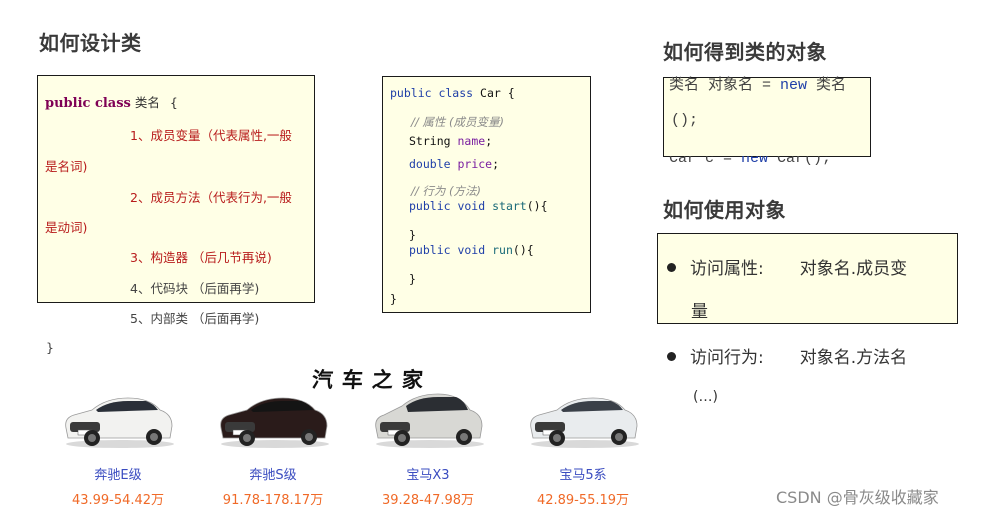 This screenshot has height=515, width=1007. What do you see at coordinates (412, 235) in the screenshot?
I see `code-line-method-start-close: }` at bounding box center [412, 235].